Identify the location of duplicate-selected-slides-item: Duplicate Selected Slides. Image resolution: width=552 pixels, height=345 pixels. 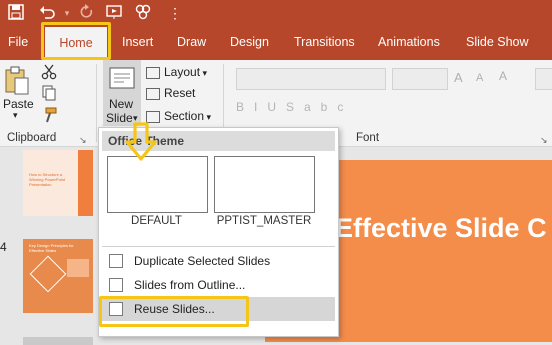
(218, 261).